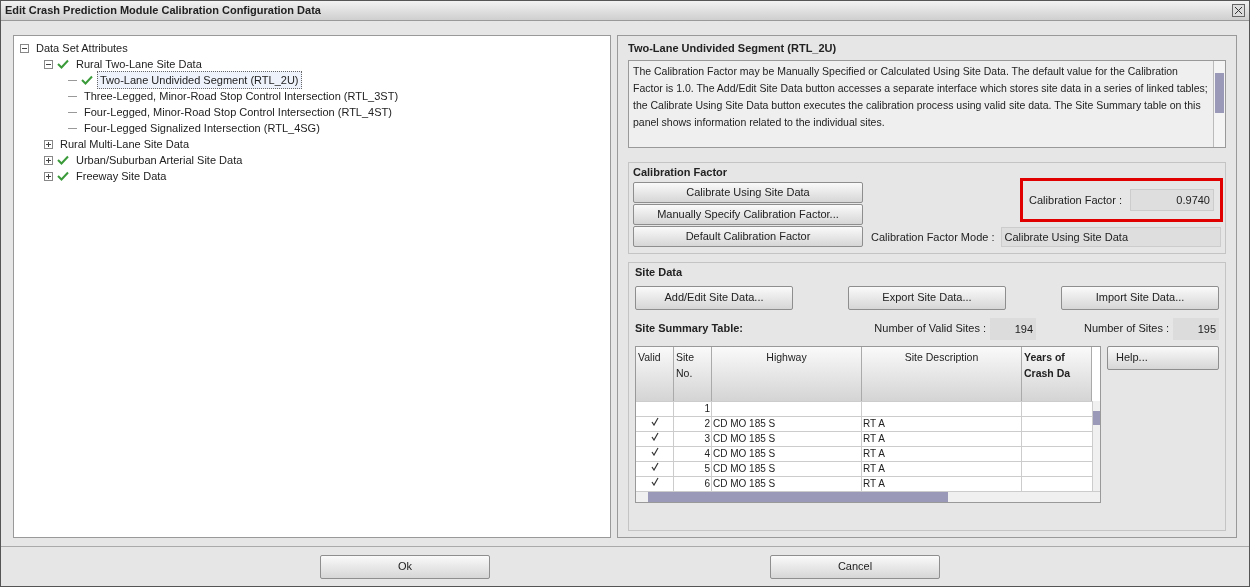  What do you see at coordinates (659, 272) in the screenshot?
I see `group-title: Site Data` at bounding box center [659, 272].